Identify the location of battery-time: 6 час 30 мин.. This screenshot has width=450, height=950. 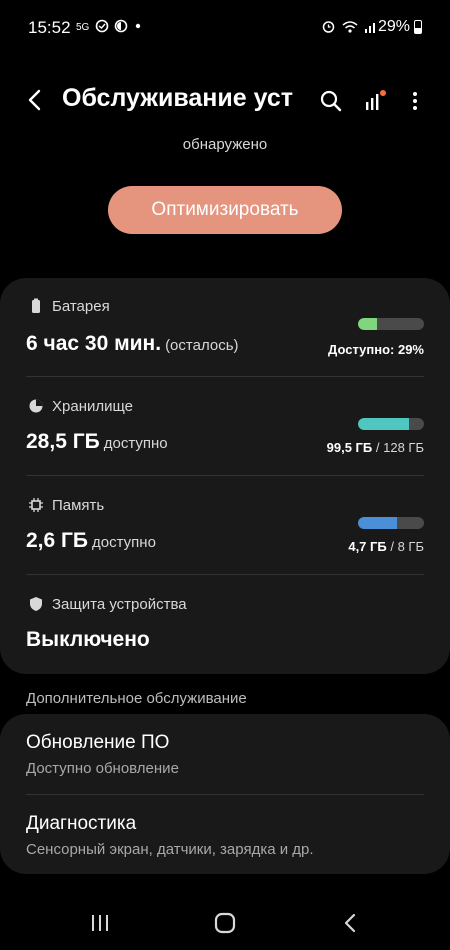
(94, 343).